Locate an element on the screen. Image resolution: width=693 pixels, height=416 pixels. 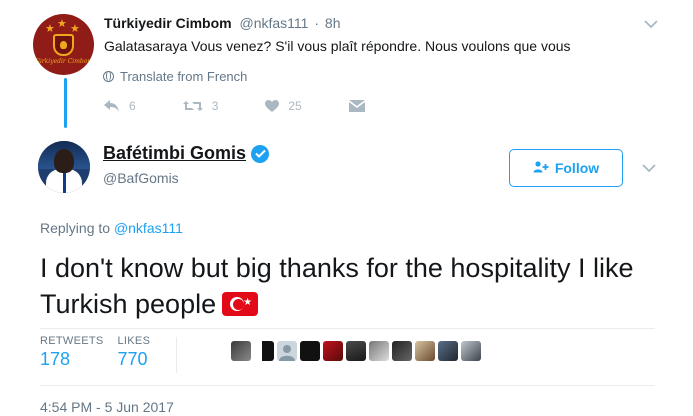
likes-stat: LIKES 770 is located at coordinates (134, 354).